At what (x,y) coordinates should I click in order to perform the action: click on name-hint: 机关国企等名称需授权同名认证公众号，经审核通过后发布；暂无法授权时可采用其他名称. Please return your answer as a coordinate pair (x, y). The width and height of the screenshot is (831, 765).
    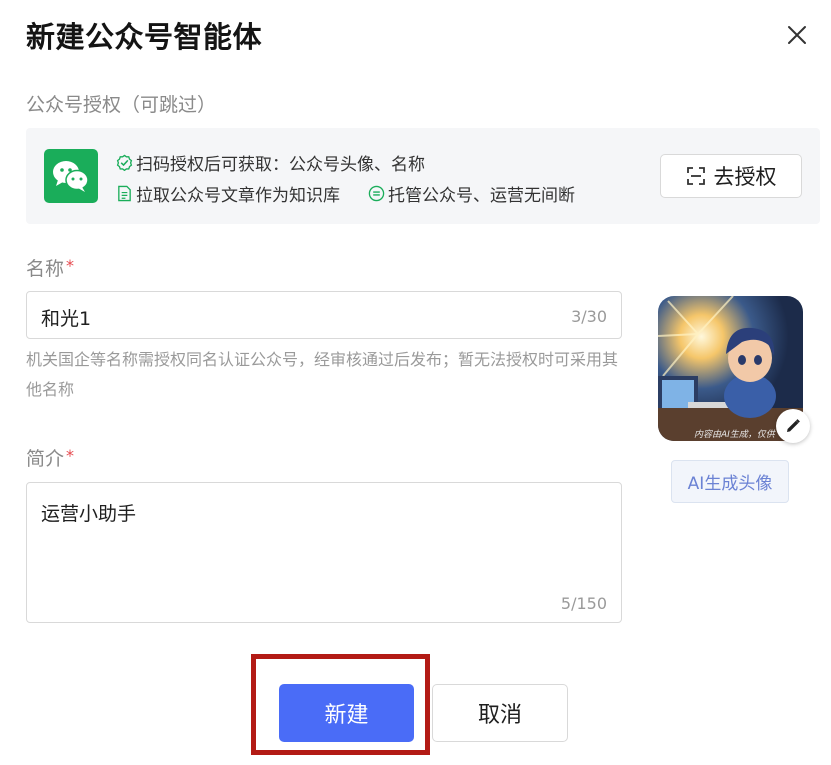
    Looking at the image, I should click on (322, 374).